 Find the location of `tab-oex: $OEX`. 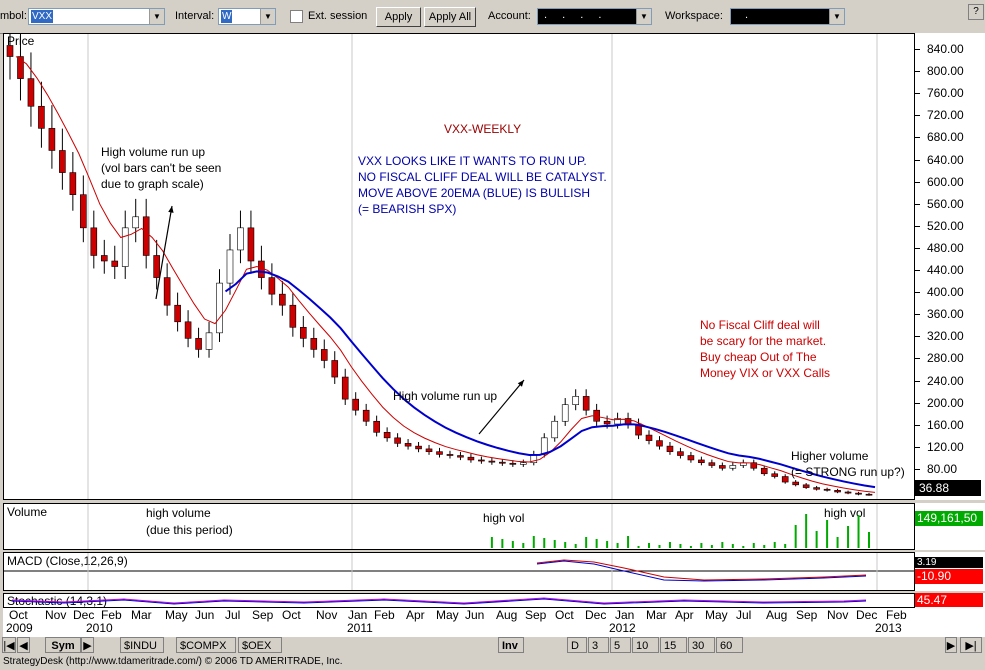

tab-oex: $OEX is located at coordinates (260, 645).